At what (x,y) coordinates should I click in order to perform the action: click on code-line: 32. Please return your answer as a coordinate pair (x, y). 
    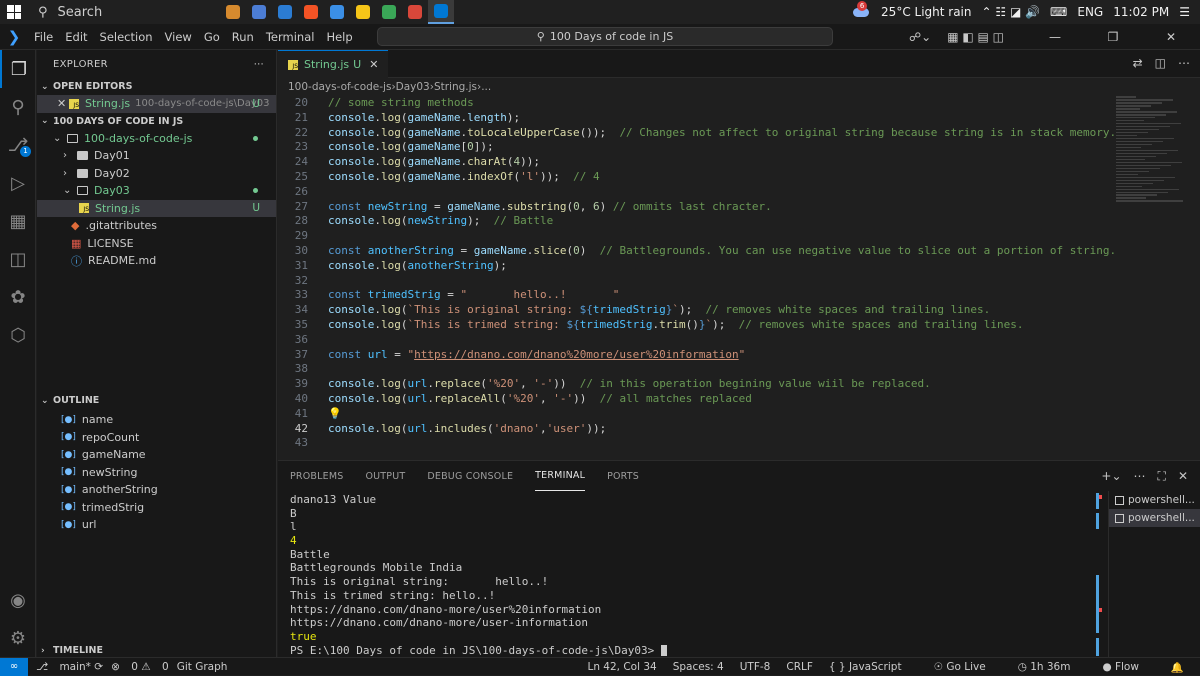
    Looking at the image, I should click on (693, 281).